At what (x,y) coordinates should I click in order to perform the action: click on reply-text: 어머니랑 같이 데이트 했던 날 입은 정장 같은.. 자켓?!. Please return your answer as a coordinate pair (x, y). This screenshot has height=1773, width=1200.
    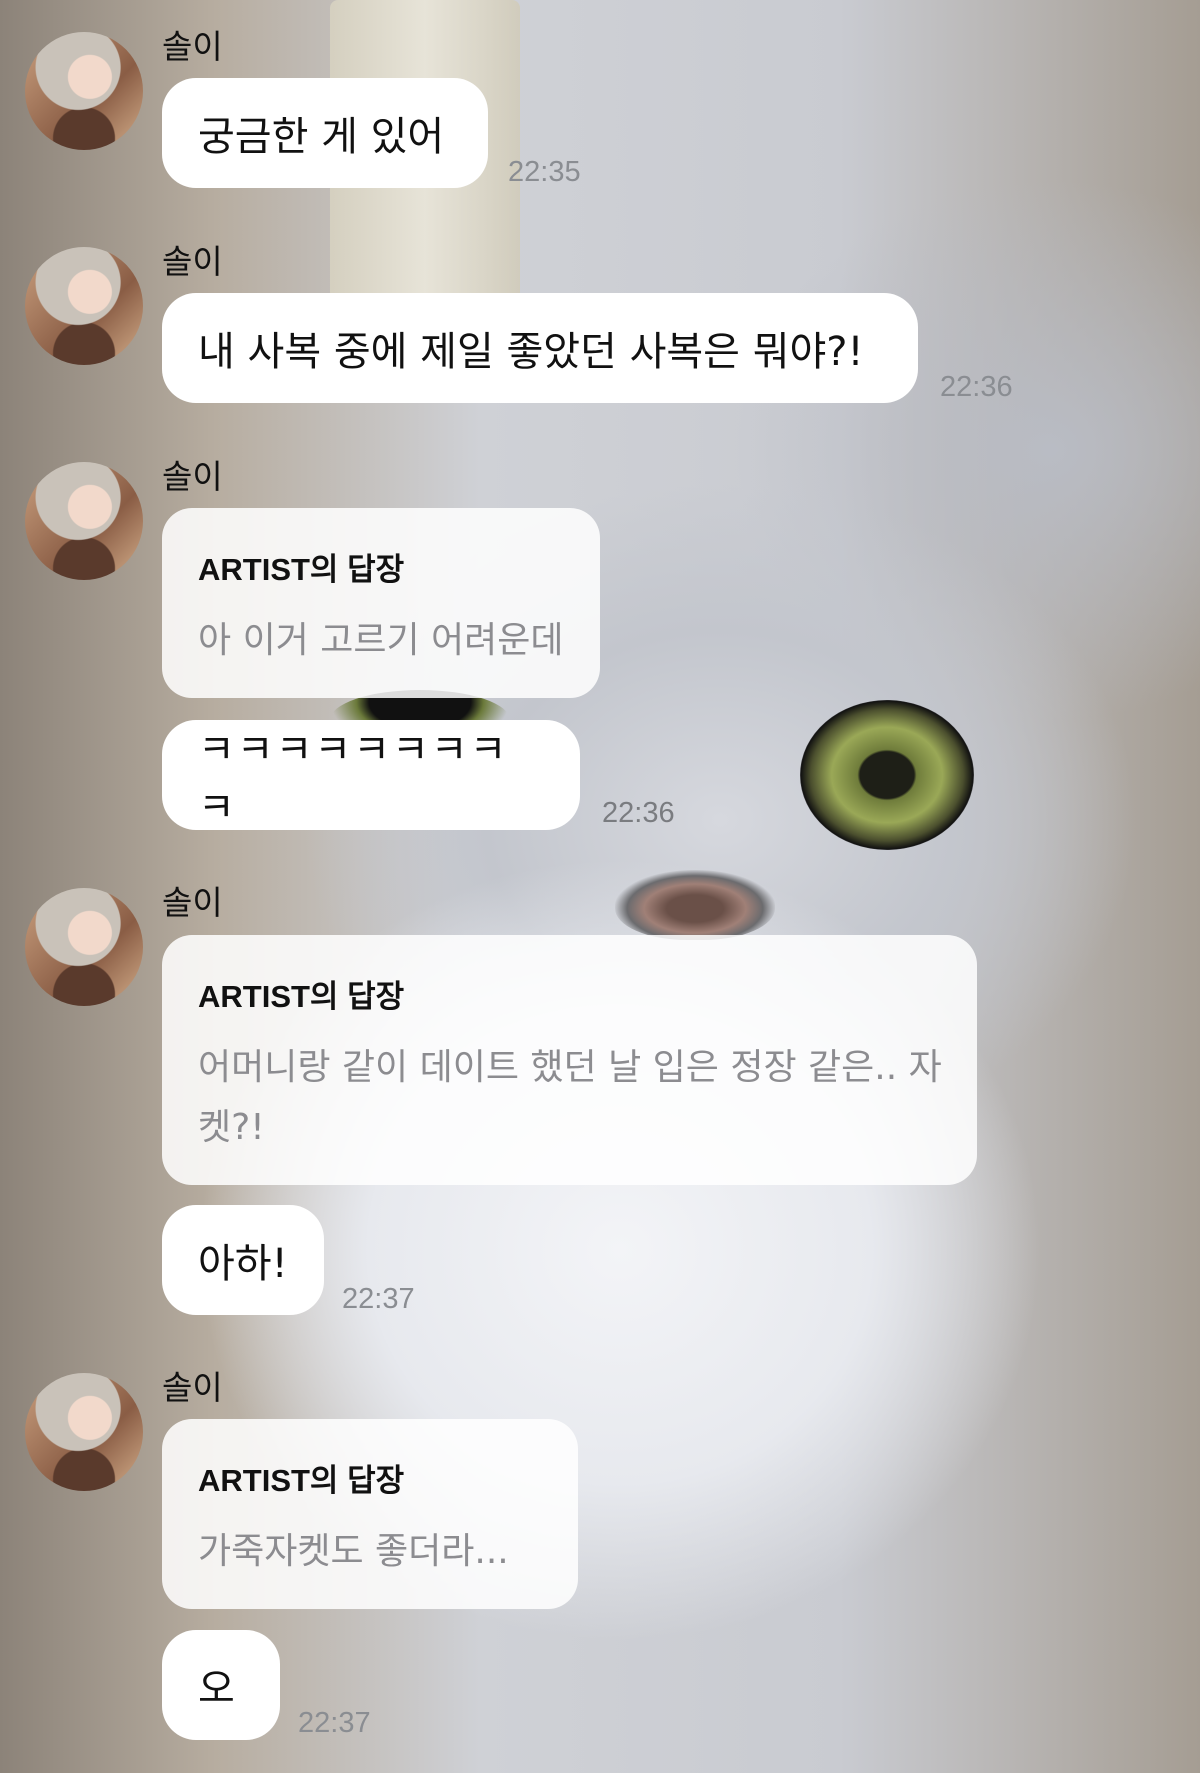
    Looking at the image, I should click on (570, 1097).